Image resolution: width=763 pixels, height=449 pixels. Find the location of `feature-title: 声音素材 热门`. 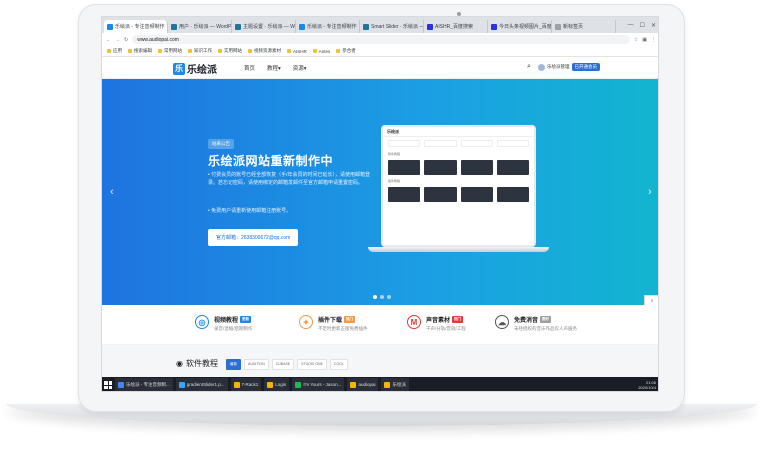

feature-title: 声音素材 热门 is located at coordinates (446, 319).